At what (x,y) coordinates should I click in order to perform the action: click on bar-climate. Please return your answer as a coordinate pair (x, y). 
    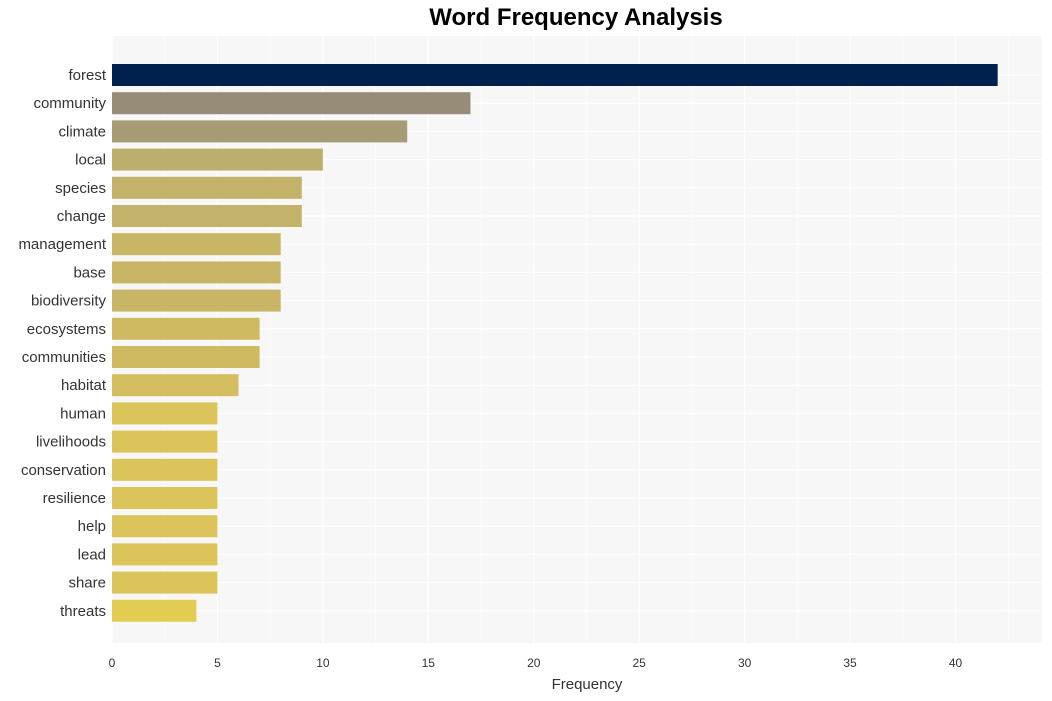
    Looking at the image, I should click on (260, 131).